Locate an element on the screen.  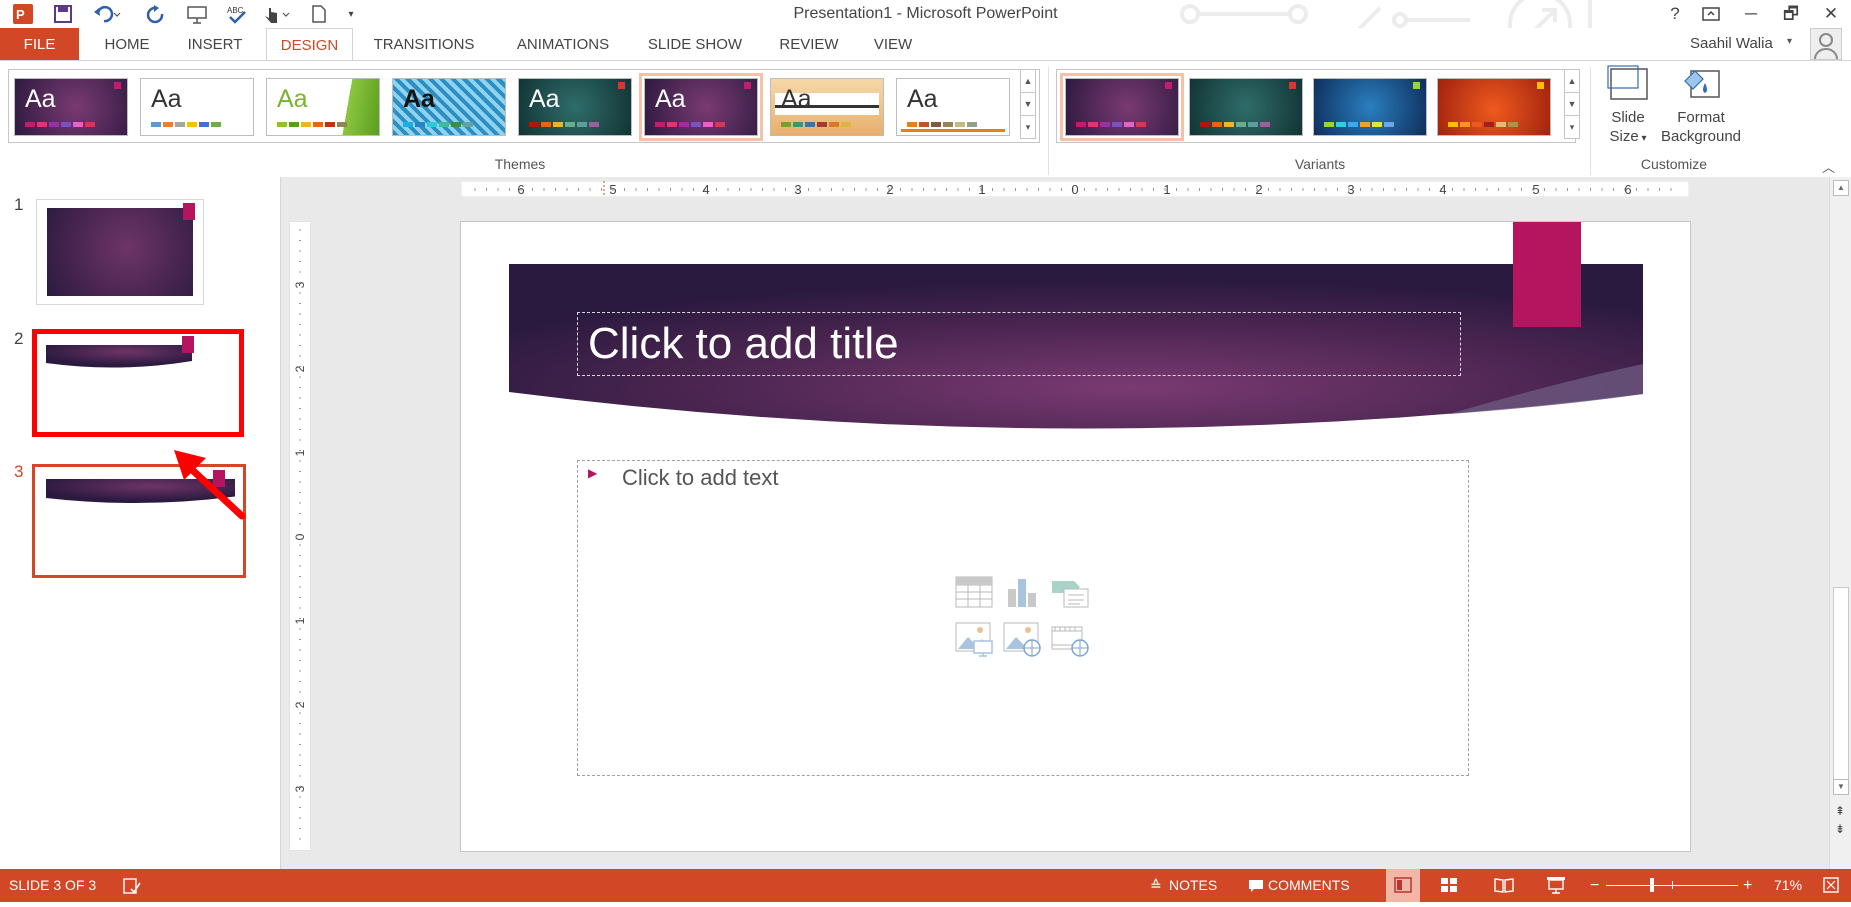
comments-button: COMMENTS is located at coordinates (1309, 885).